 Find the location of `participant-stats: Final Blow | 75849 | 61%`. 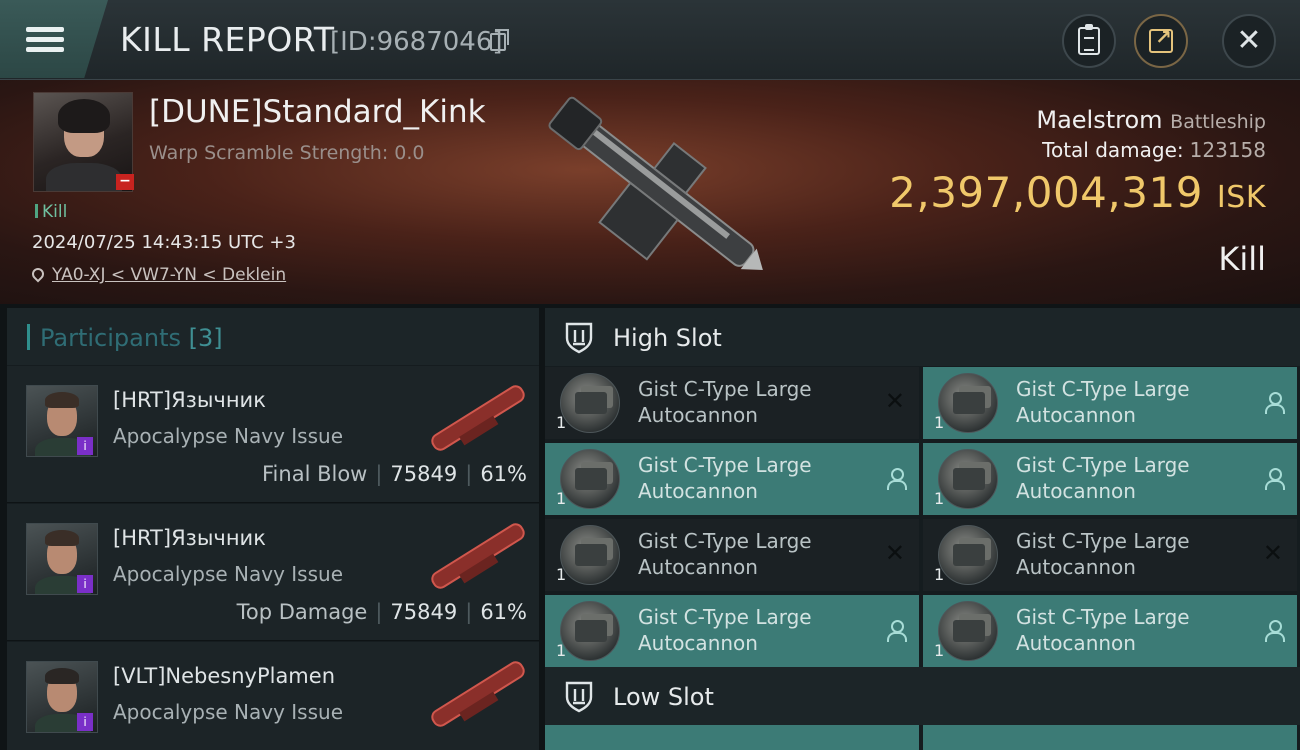

participant-stats: Final Blow | 75849 | 61% is located at coordinates (394, 474).